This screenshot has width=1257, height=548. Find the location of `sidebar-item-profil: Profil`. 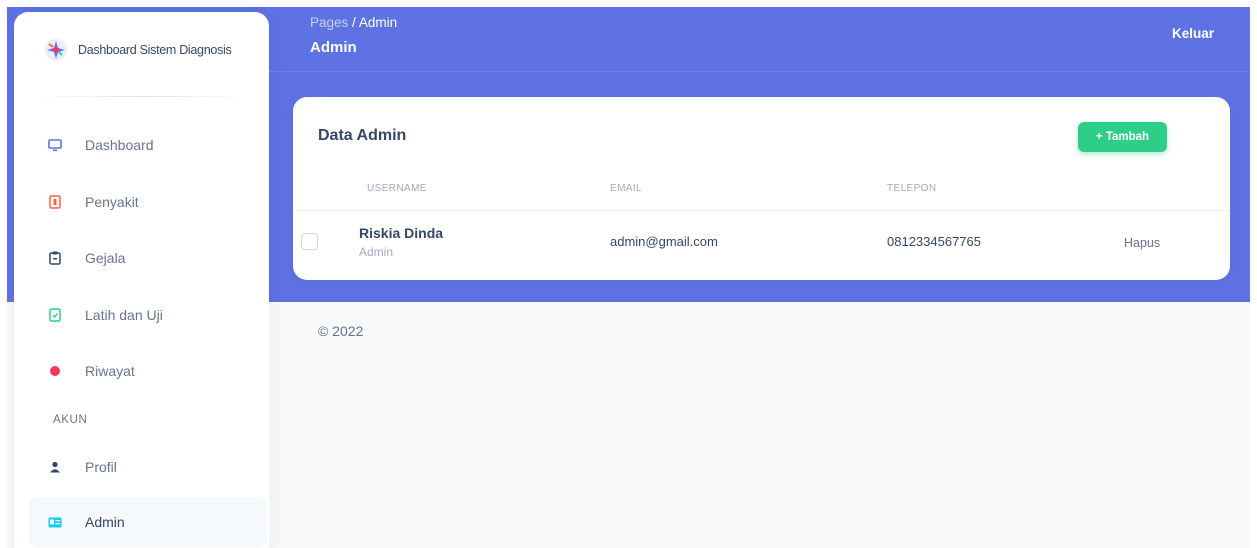

sidebar-item-profil: Profil is located at coordinates (148, 467).